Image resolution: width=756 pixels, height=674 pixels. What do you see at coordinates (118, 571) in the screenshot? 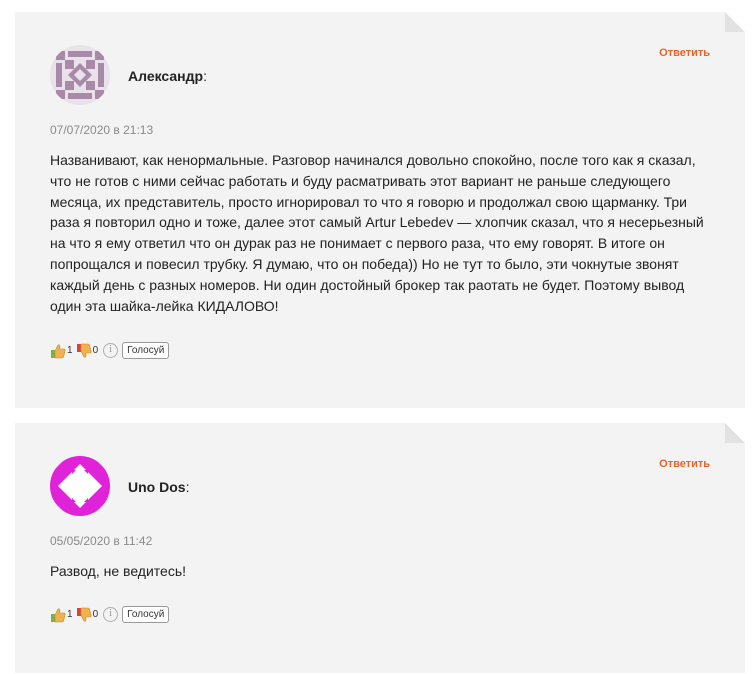
I see `comment-text: Развод, не ведитесь!` at bounding box center [118, 571].